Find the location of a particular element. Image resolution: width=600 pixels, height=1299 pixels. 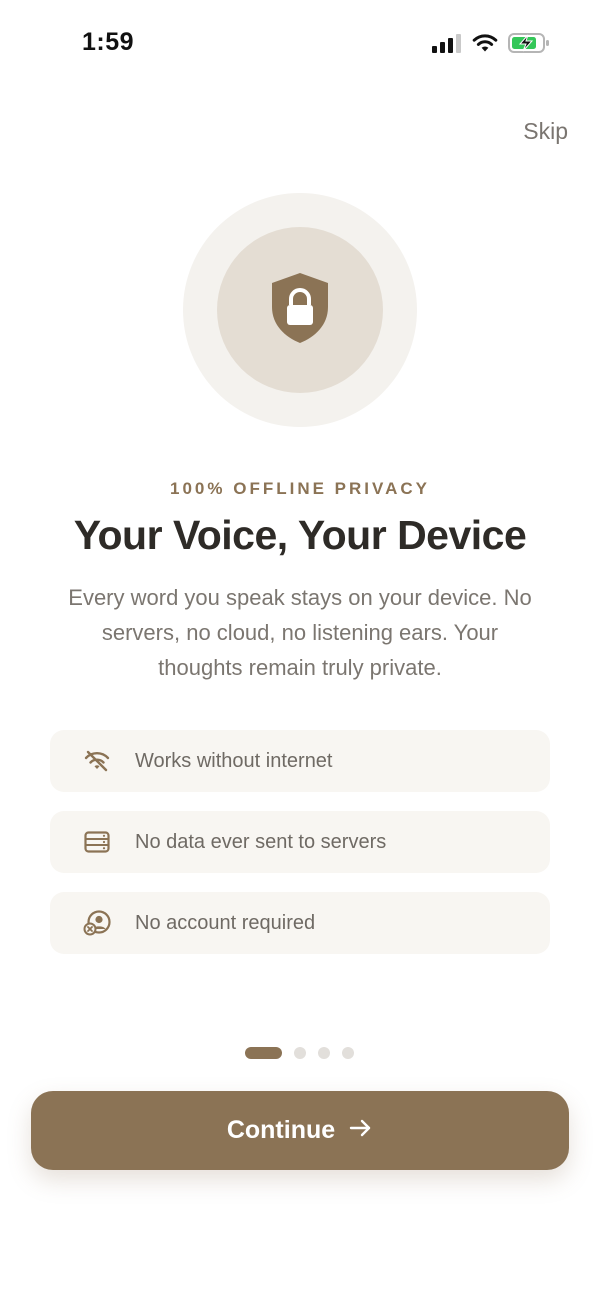

shield-lock-icon is located at coordinates (300, 310).